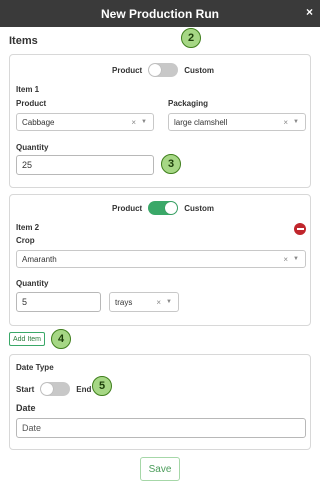 The height and width of the screenshot is (498, 320). Describe the element at coordinates (85, 165) in the screenshot. I see `item-1-quantity-input` at that location.